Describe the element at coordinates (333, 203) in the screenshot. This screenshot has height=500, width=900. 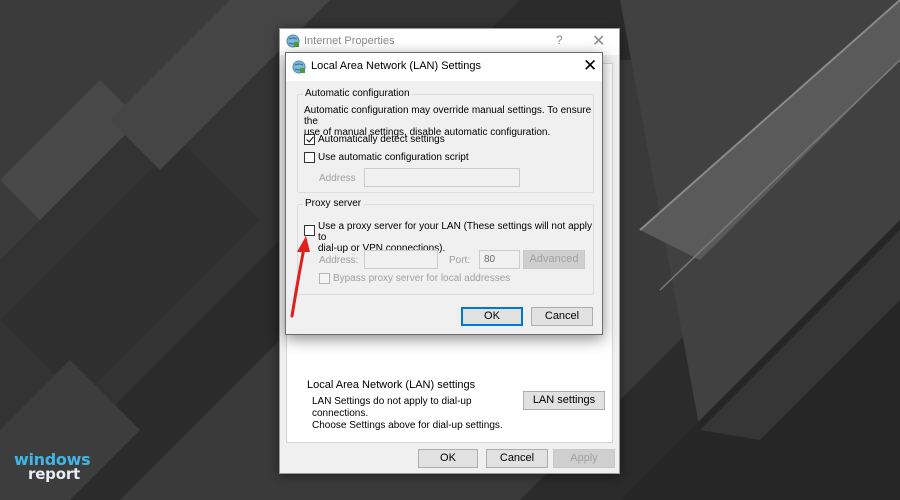
I see `proxy-server-legend: Proxy server` at that location.